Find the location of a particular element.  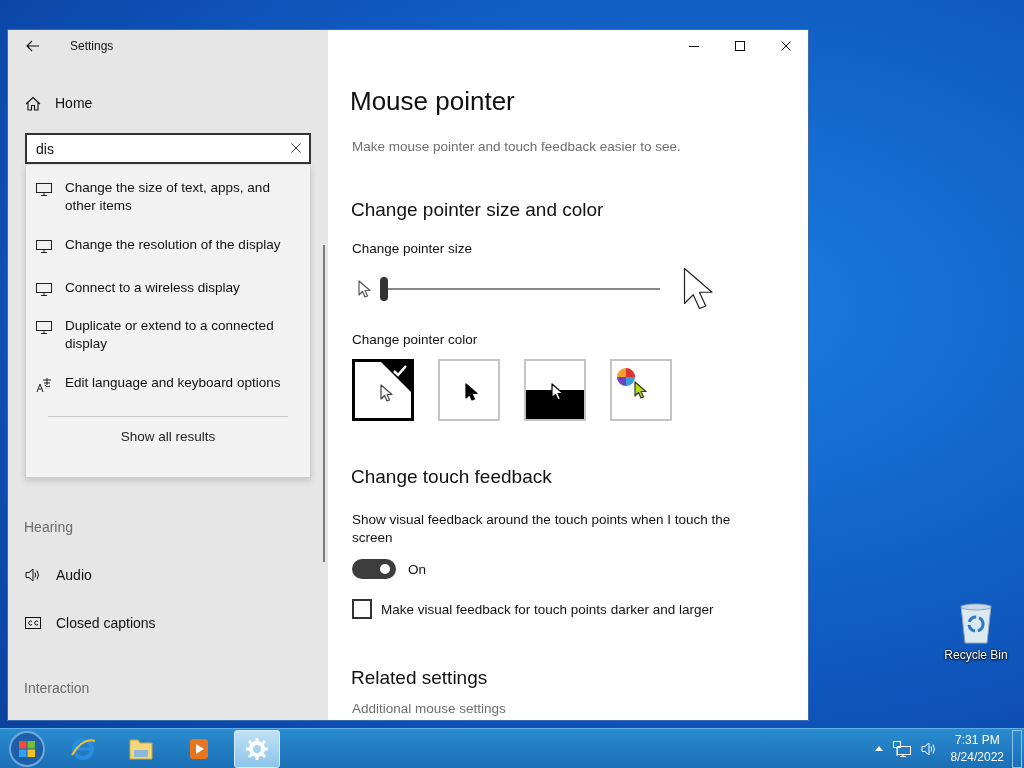

settings-link: Additional mouse settings is located at coordinates (429, 708).